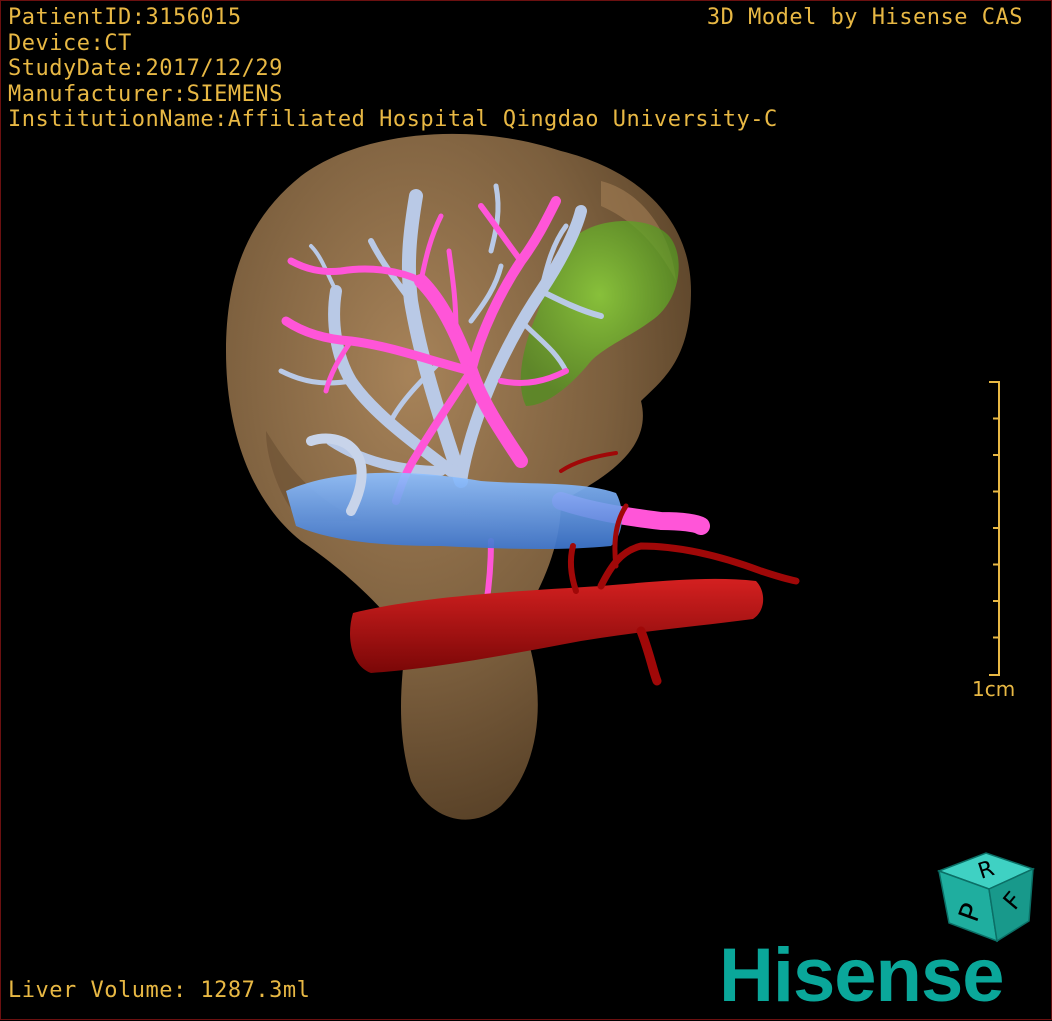  Describe the element at coordinates (145, 94) in the screenshot. I see `manufacturer-text: Manufacturer:SIEMENS` at that location.